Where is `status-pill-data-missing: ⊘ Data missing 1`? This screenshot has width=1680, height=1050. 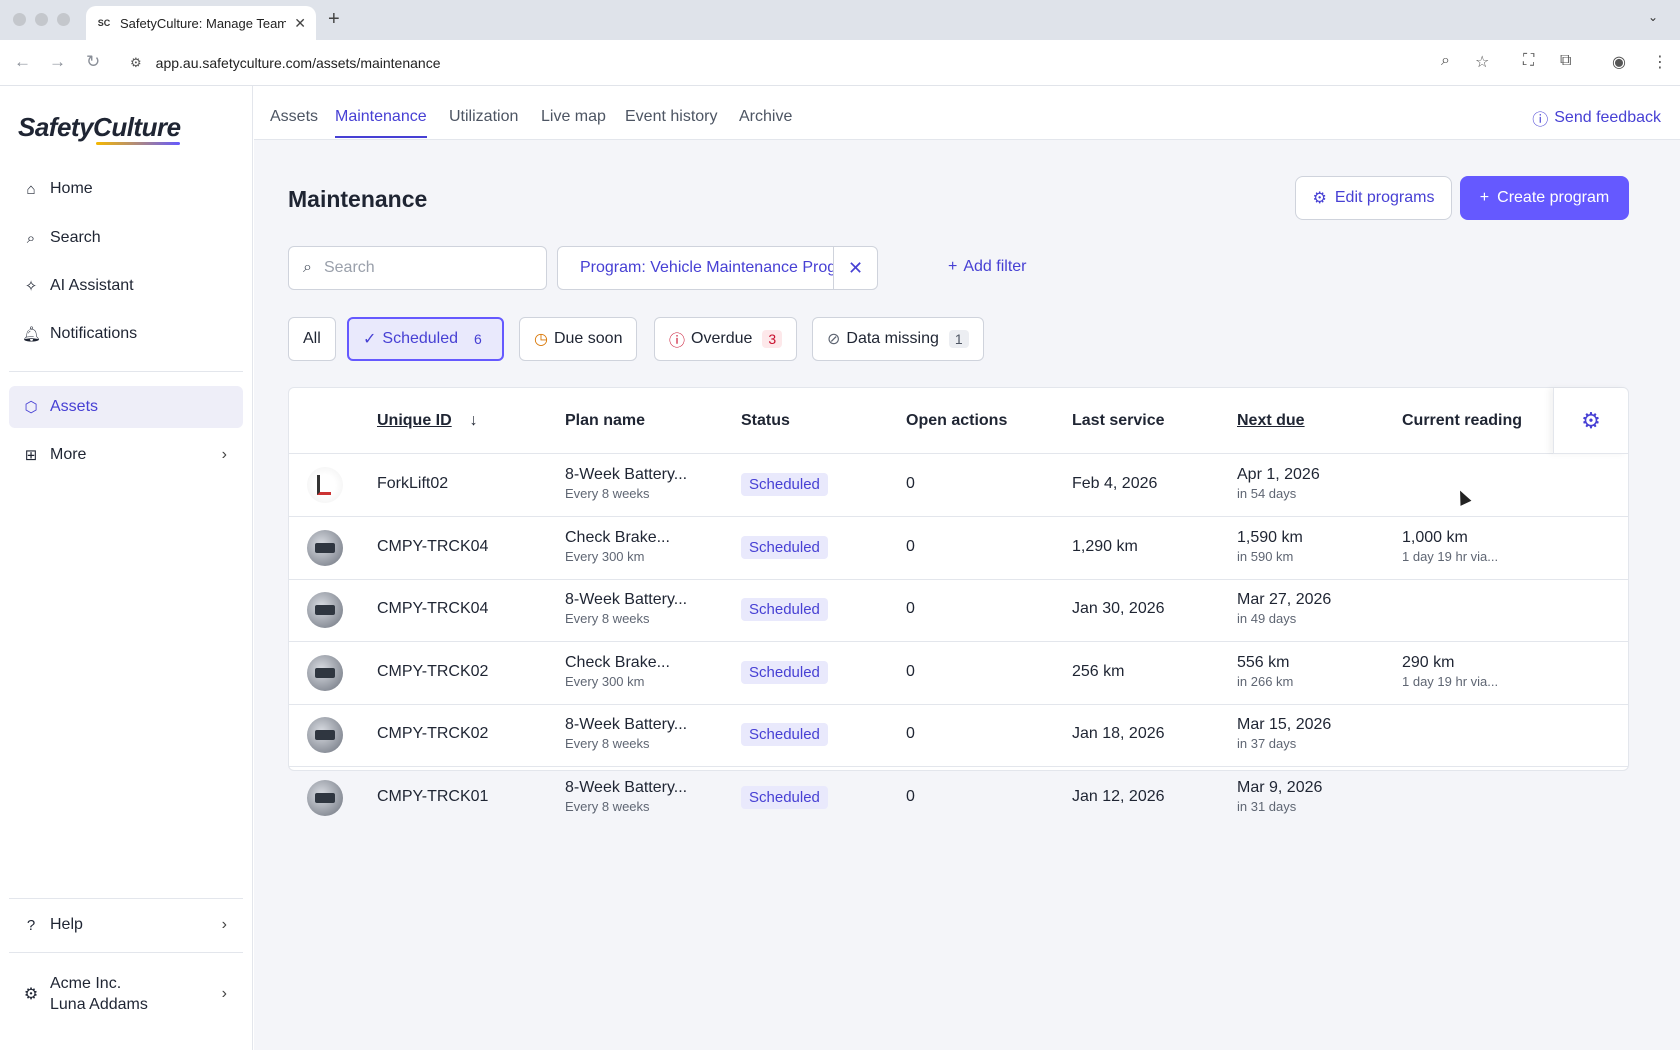
status-pill-data-missing: ⊘ Data missing 1 is located at coordinates (898, 339).